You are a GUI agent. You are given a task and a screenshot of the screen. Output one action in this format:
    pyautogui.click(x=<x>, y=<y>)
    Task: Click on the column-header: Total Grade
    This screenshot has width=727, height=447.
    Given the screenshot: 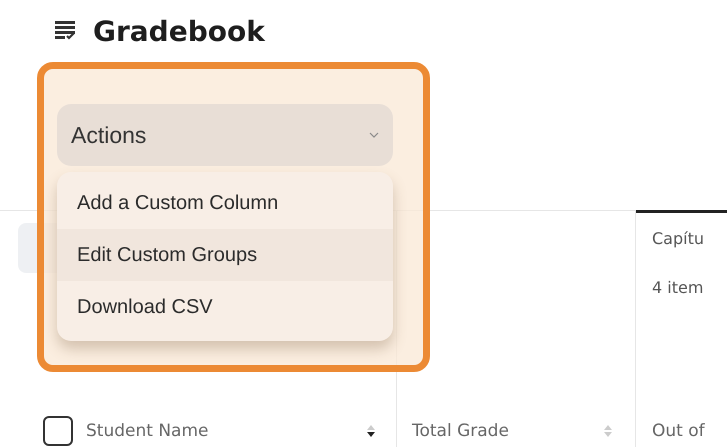 What is the action you would take?
    pyautogui.click(x=460, y=431)
    